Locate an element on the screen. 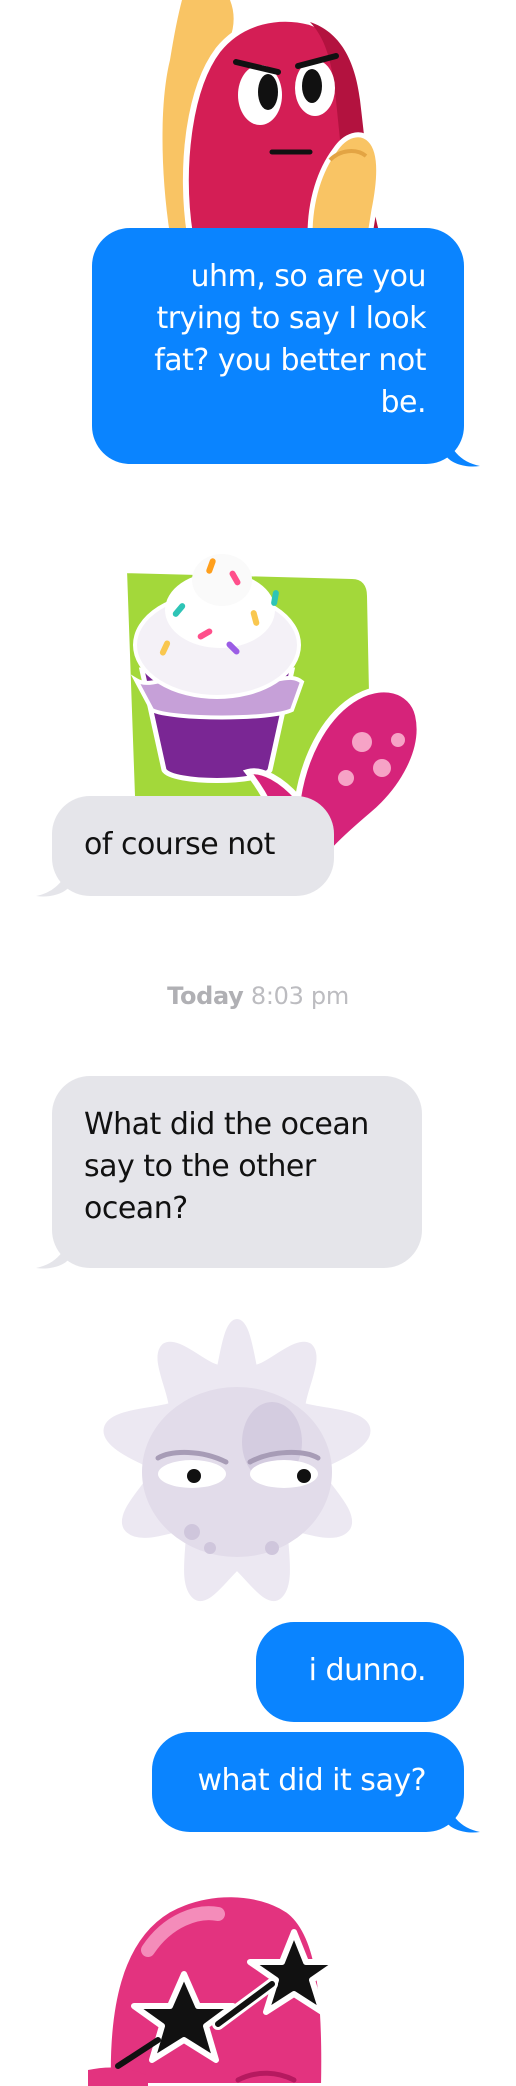 Image resolution: width=516 pixels, height=2086 pixels. message-text: of course not is located at coordinates (179, 844).